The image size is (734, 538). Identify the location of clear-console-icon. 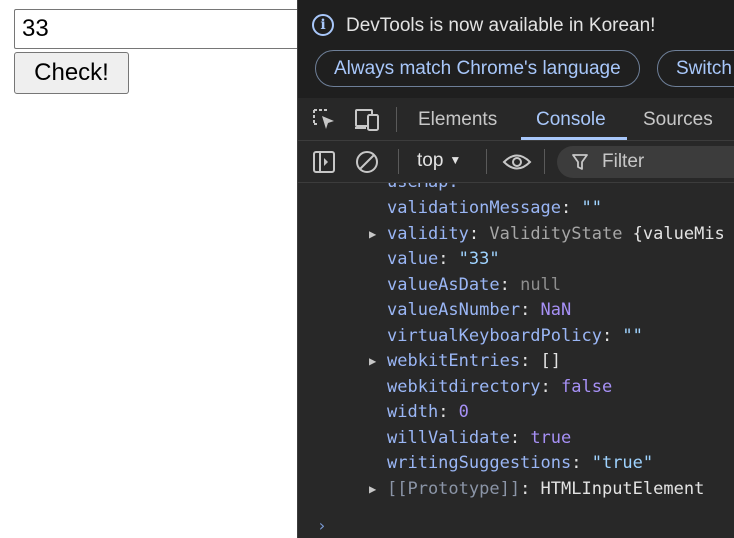
(368, 162).